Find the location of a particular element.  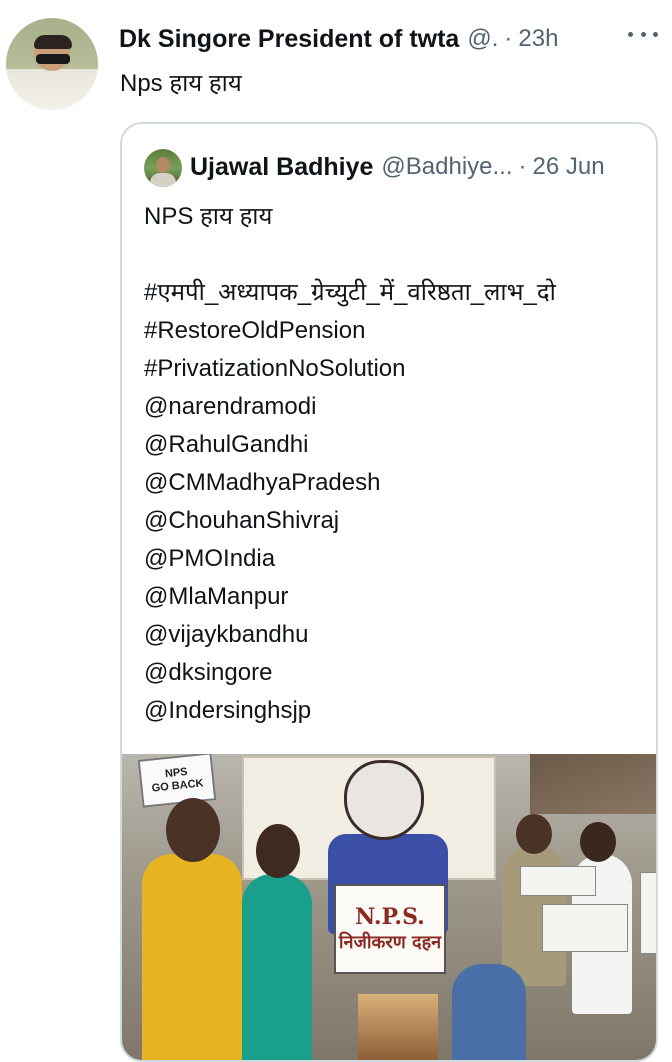

placard-text: GO BACK is located at coordinates (178, 786).